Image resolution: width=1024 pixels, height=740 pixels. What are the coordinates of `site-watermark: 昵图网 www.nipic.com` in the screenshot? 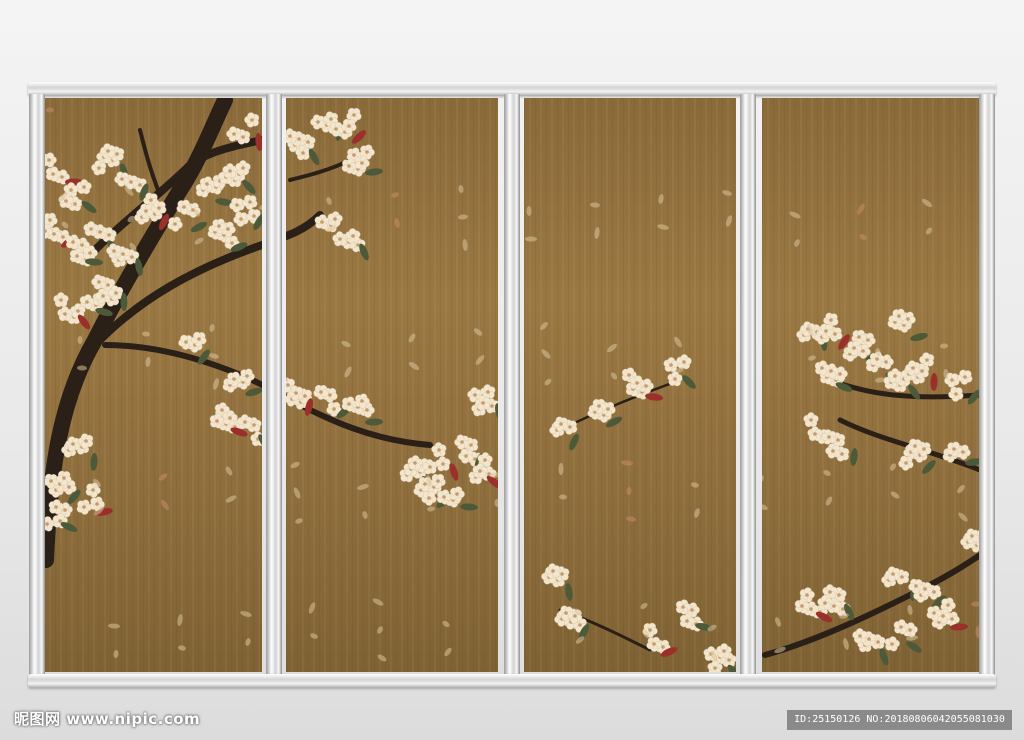 It's located at (107, 719).